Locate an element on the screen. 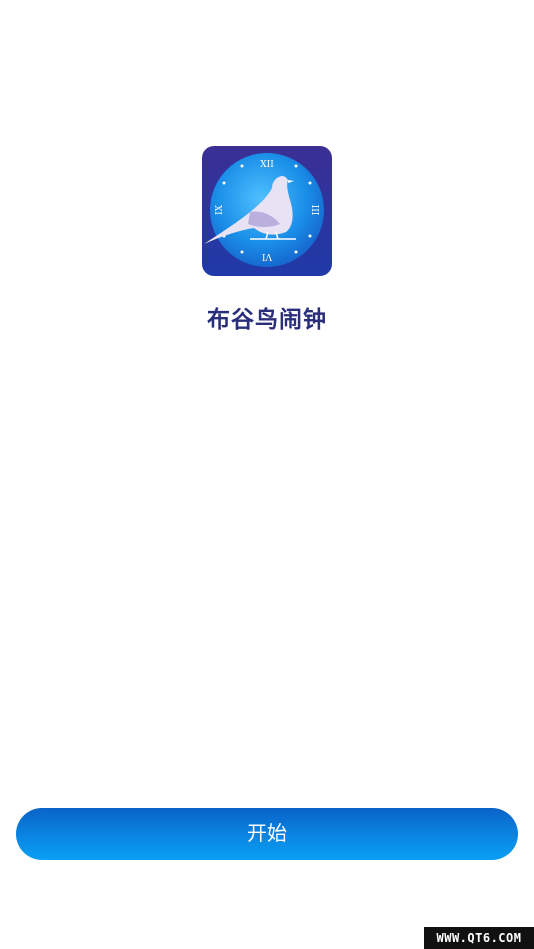  numeral-top: XII is located at coordinates (267, 165).